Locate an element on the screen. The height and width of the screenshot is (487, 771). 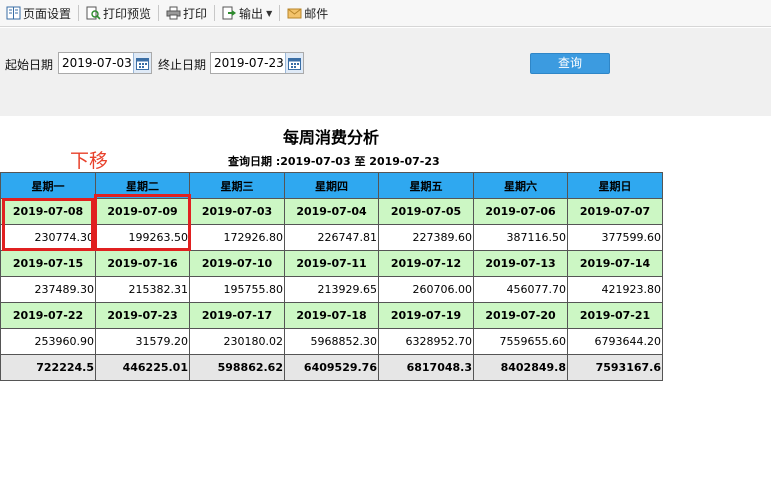
date-cell: 2019-07-13 is located at coordinates (520, 263).